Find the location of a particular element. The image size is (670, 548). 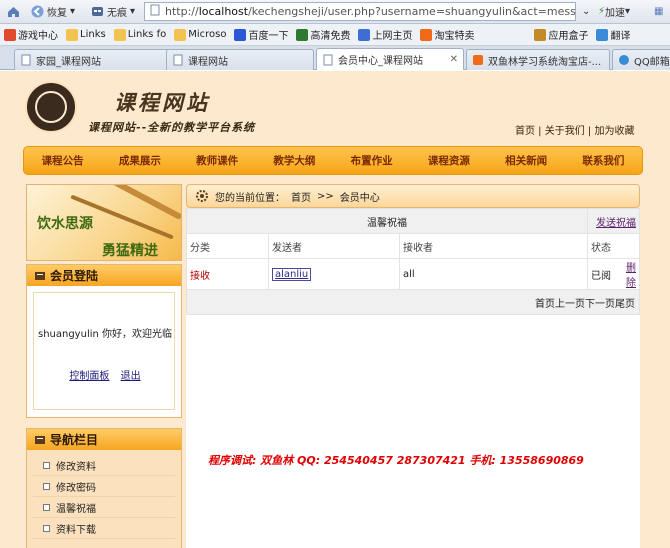

sender-link: alanliu is located at coordinates (292, 274).